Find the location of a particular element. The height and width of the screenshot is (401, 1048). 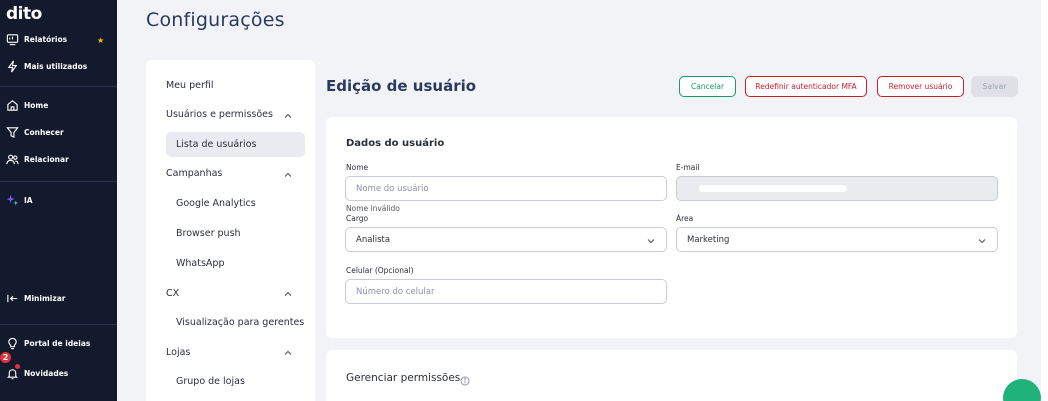

nav-item-label: Novidades is located at coordinates (46, 373).